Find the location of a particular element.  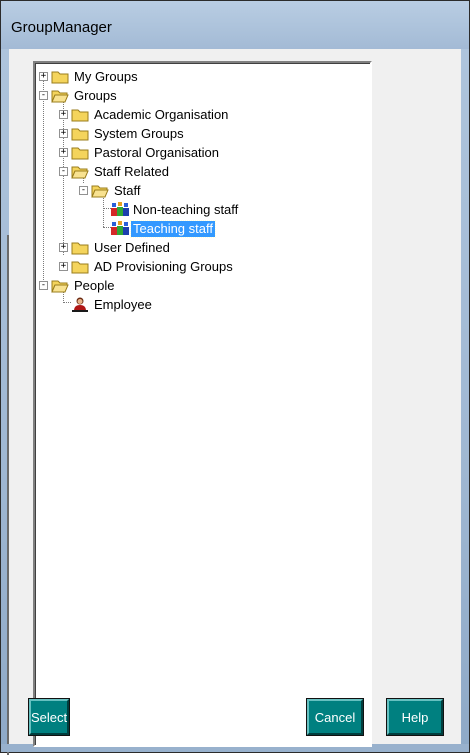

tree-node-label: Academic Organisation is located at coordinates (161, 114).